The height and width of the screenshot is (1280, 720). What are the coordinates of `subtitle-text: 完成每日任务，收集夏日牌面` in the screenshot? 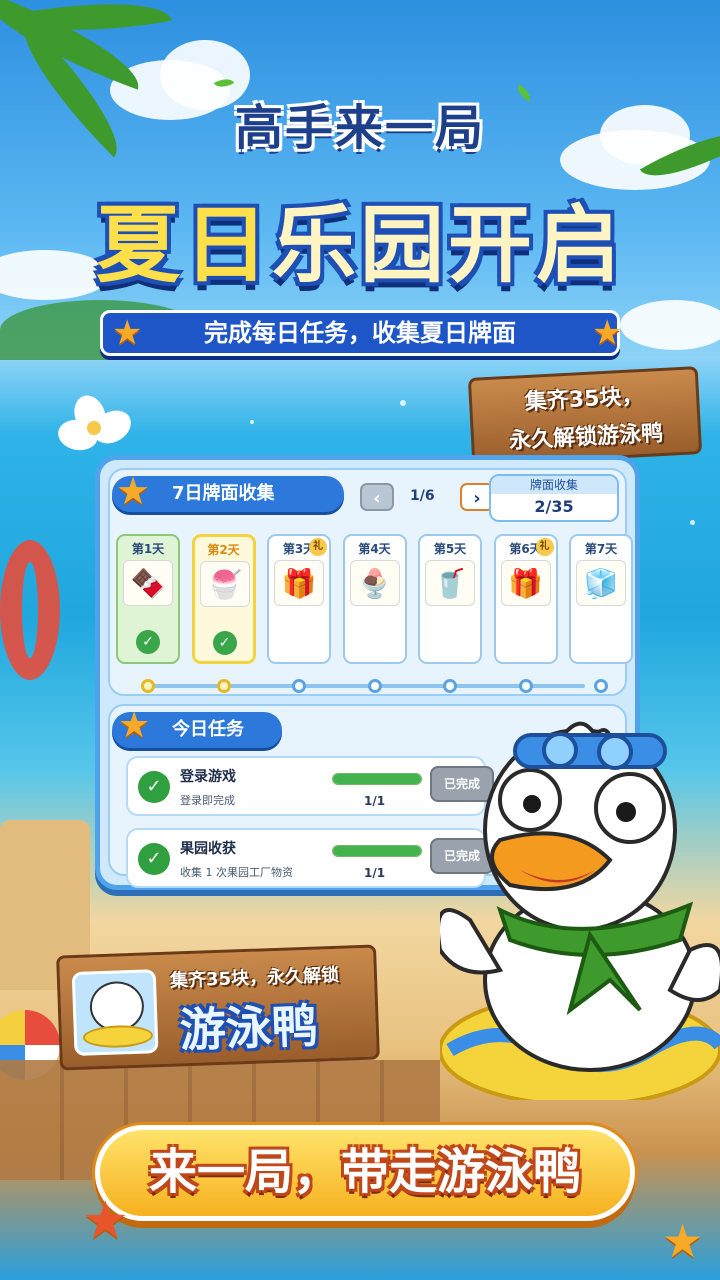 It's located at (360, 333).